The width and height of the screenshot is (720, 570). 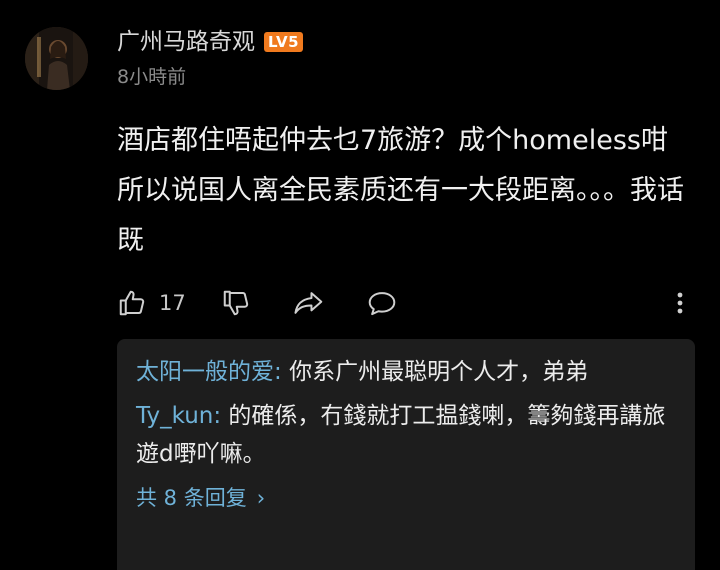 What do you see at coordinates (261, 498) in the screenshot?
I see `chevron-right-icon: ›` at bounding box center [261, 498].